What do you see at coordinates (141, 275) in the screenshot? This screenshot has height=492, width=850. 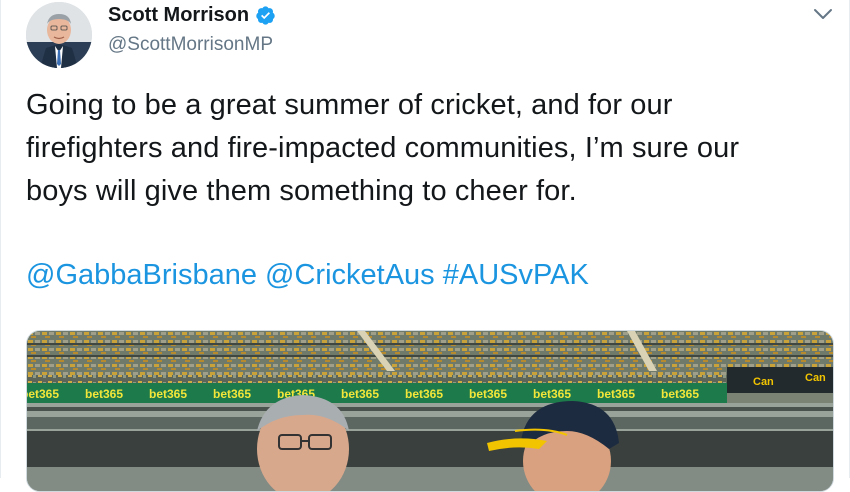 I see `mention-link-gabbabrisbane: @GabbaBrisbane` at bounding box center [141, 275].